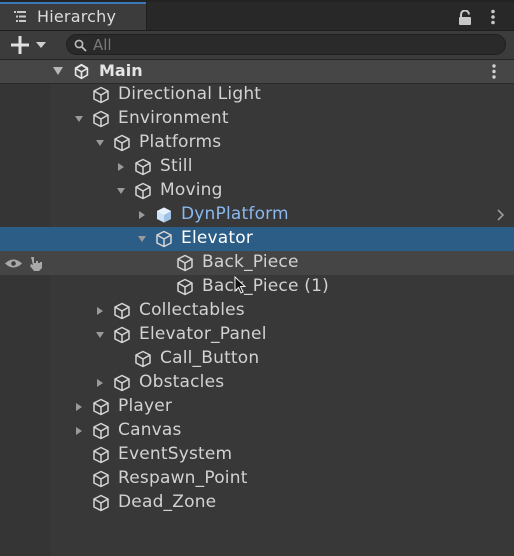  Describe the element at coordinates (203, 334) in the screenshot. I see `hierarchy-item-label: Elevator_Panel` at that location.